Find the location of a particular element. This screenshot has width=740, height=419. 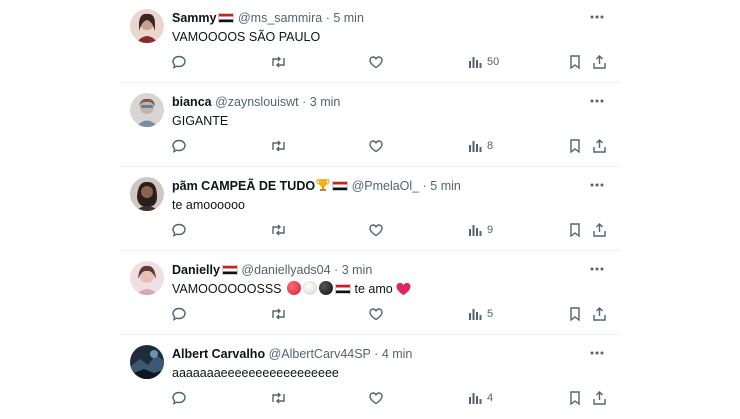

red-circle-emoji is located at coordinates (294, 288).